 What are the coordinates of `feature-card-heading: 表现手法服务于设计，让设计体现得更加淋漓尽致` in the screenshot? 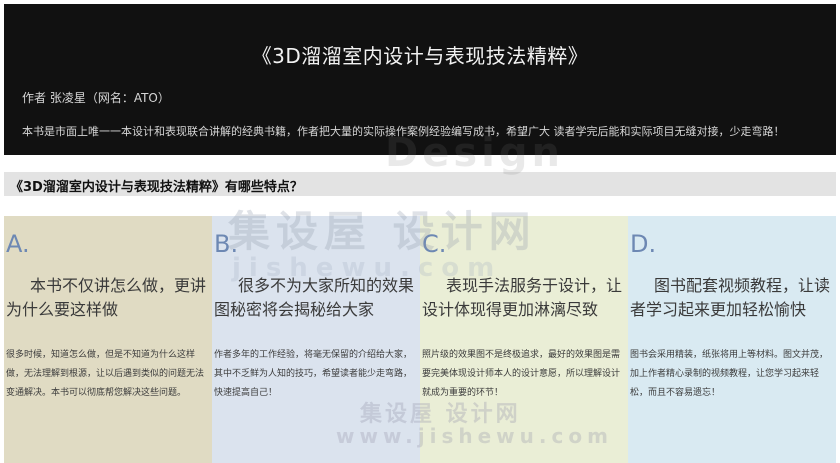 It's located at (522, 297).